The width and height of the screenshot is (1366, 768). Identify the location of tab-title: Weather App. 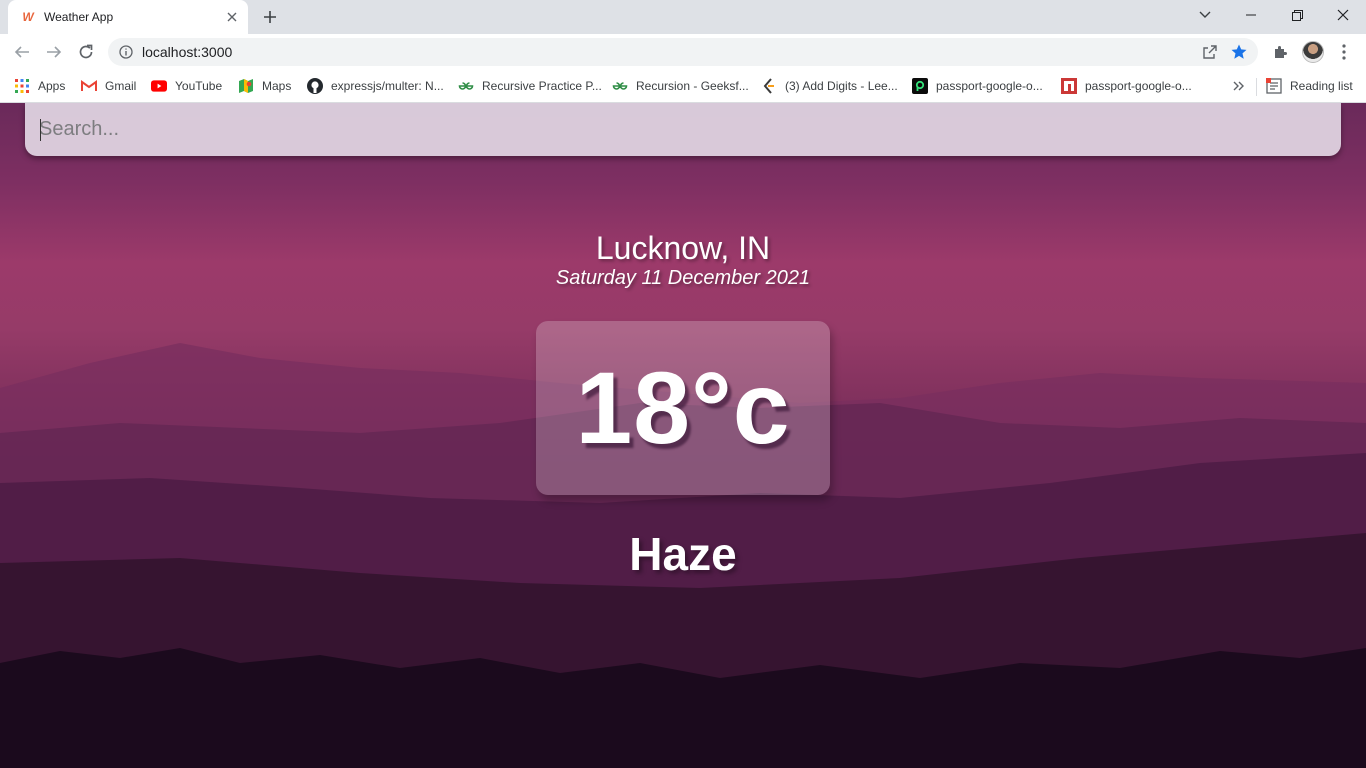
(79, 17).